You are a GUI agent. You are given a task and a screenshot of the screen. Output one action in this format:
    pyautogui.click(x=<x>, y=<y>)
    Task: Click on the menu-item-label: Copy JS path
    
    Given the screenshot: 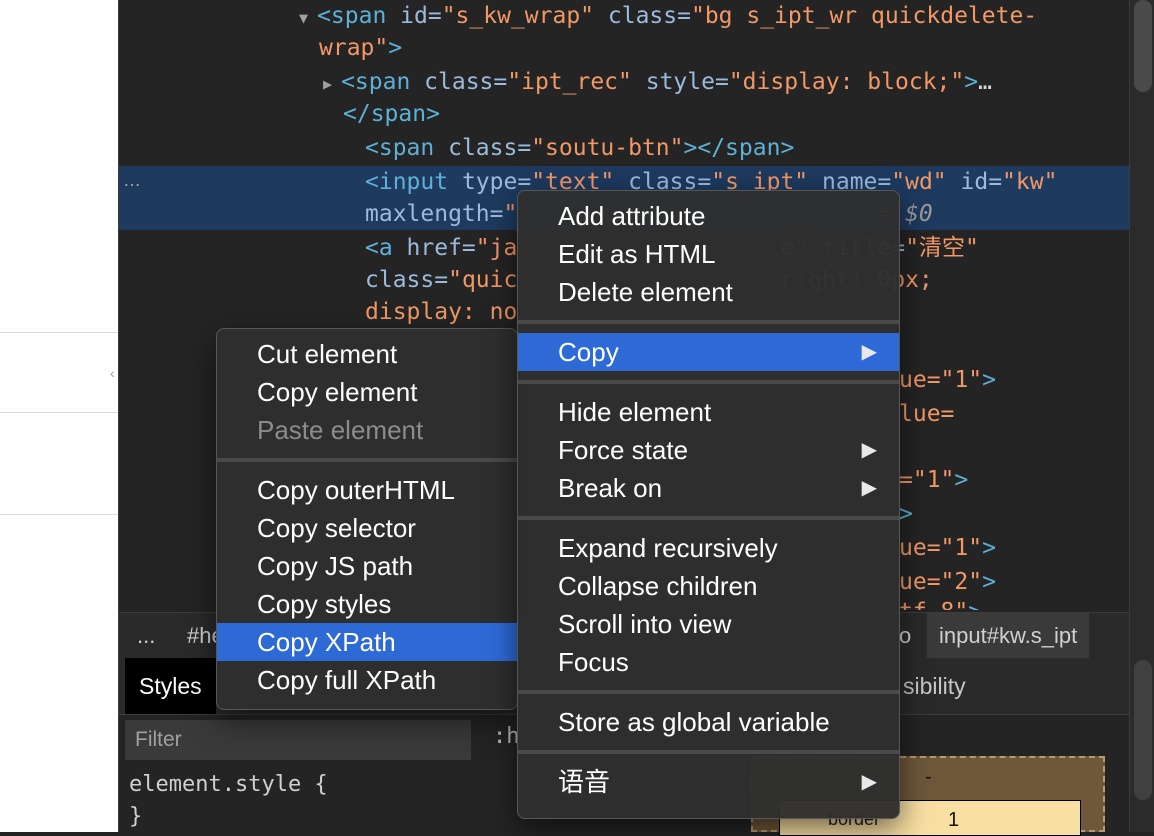 What is the action you would take?
    pyautogui.click(x=335, y=566)
    